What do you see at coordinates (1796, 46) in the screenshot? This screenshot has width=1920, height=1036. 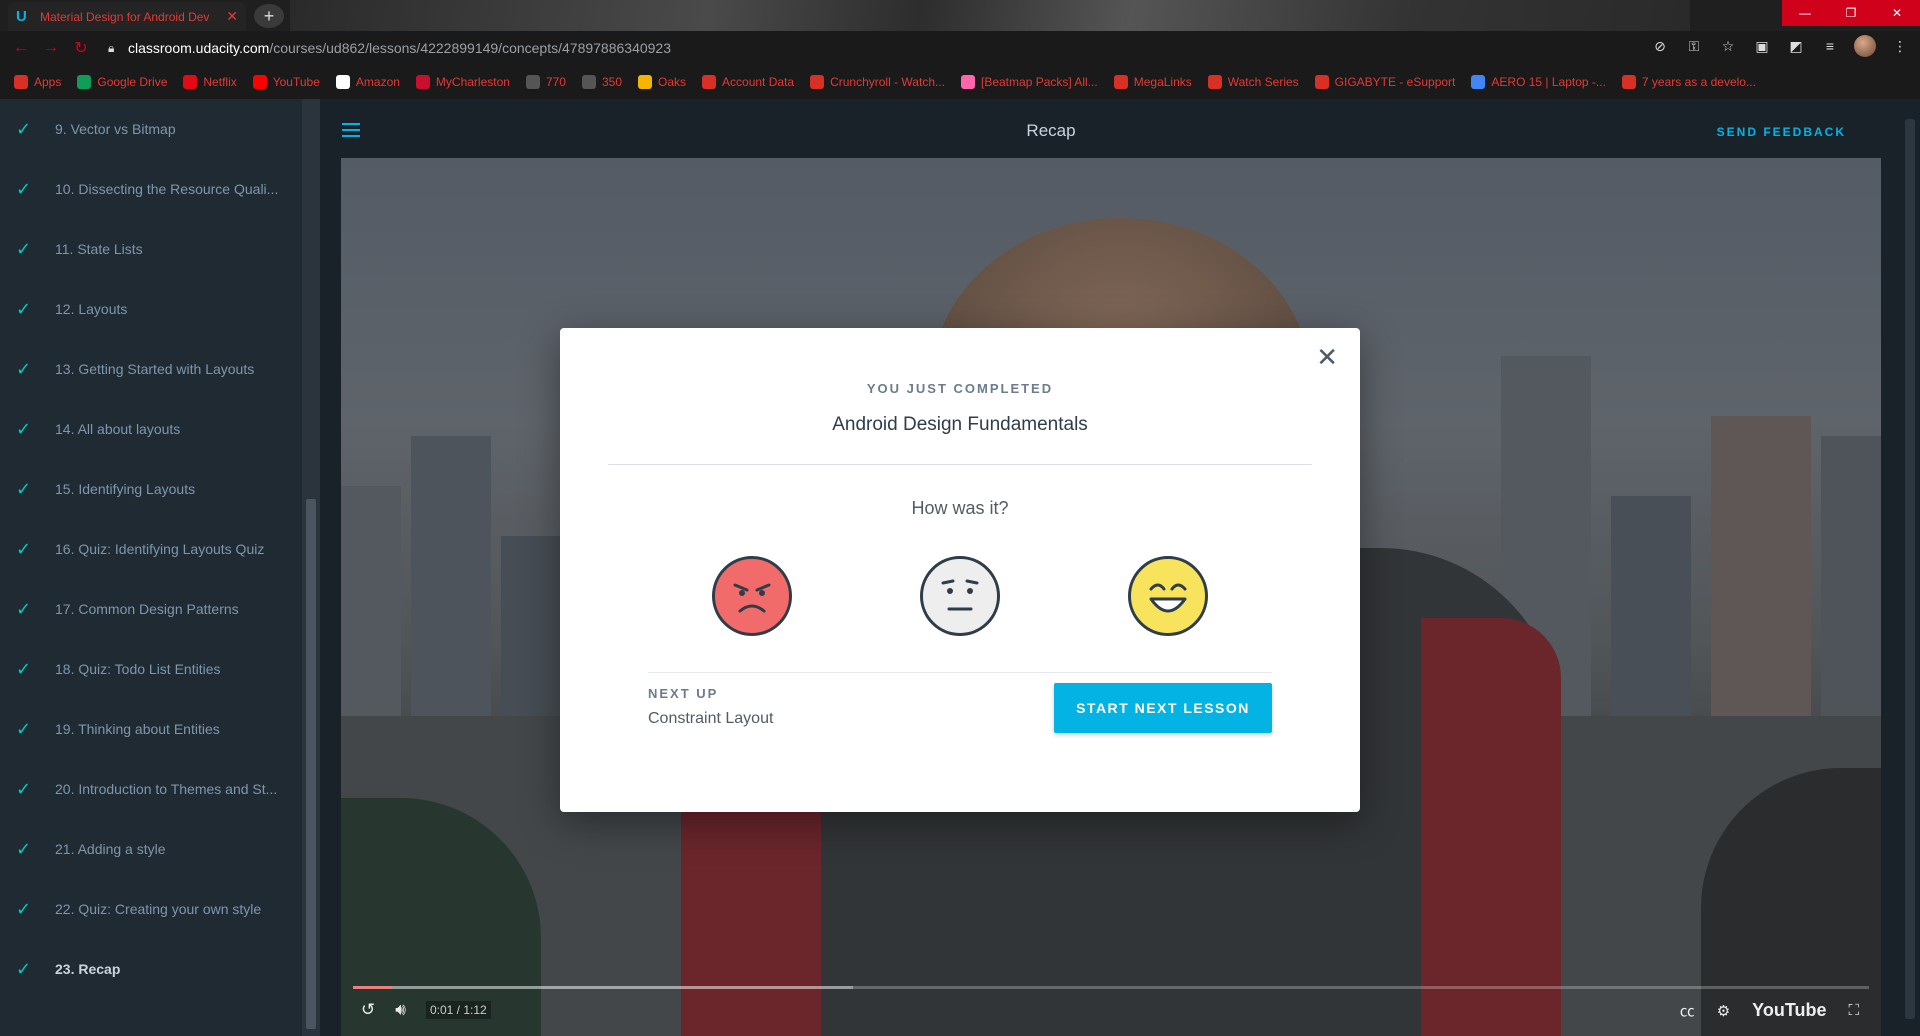 I see `extension-icon: ◩` at bounding box center [1796, 46].